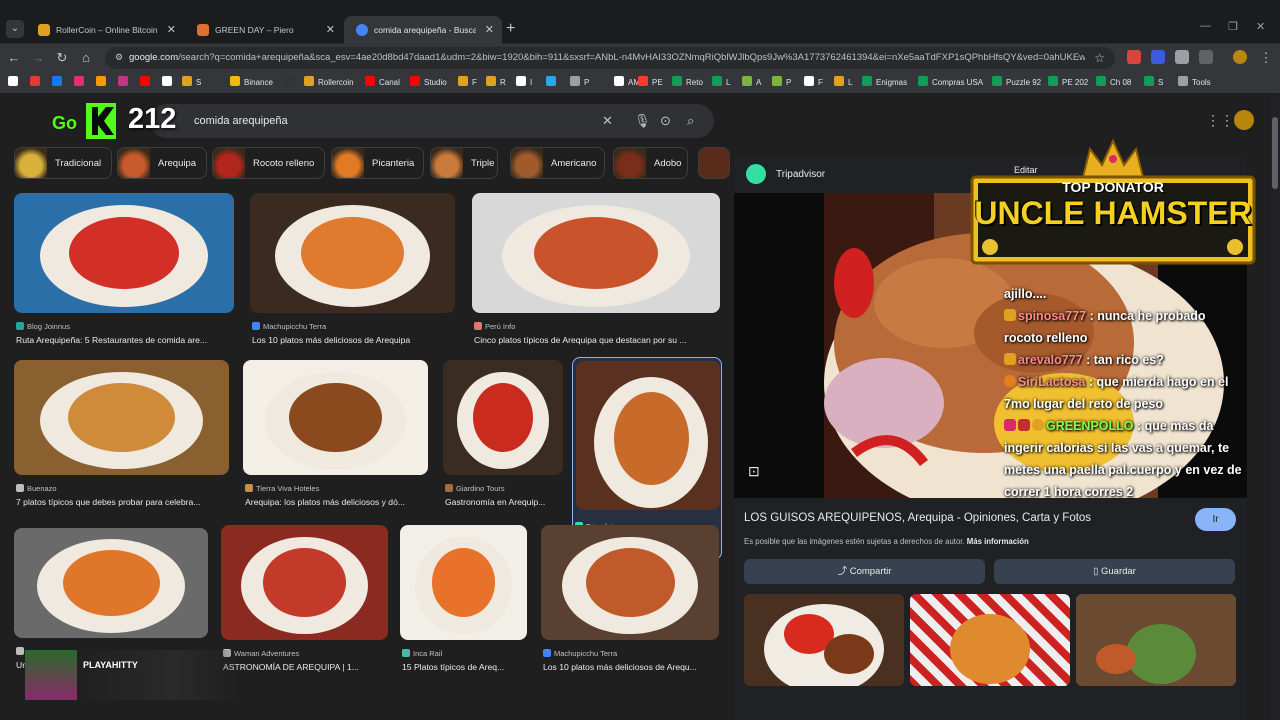 This screenshot has width=1280, height=720. I want to click on minimize-icon: —, so click(1205, 26).